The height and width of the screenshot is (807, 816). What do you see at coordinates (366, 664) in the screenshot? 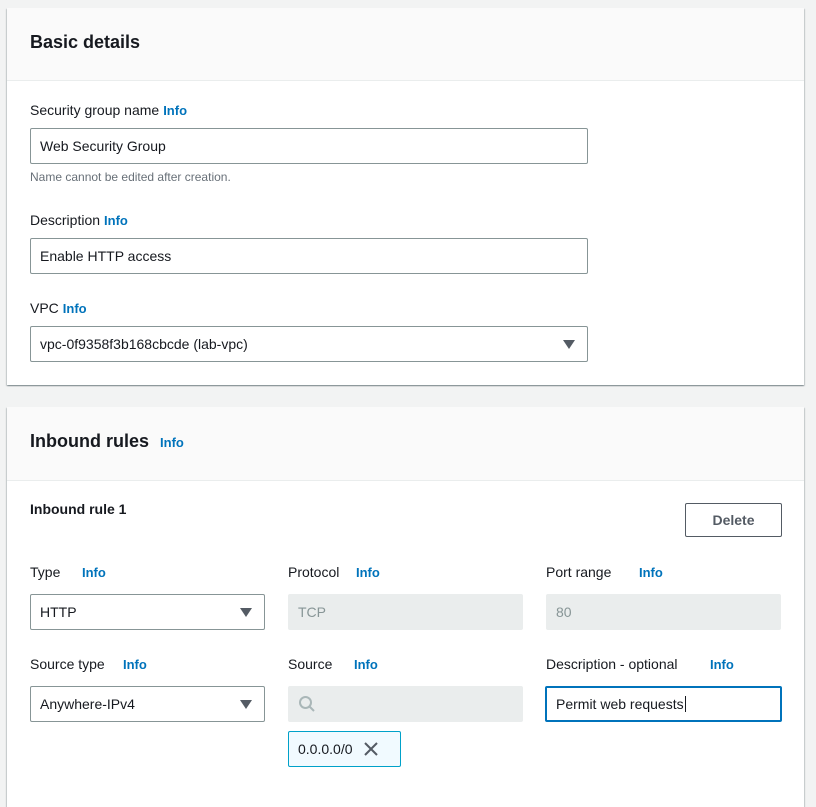
I see `source-info-link: Info` at bounding box center [366, 664].